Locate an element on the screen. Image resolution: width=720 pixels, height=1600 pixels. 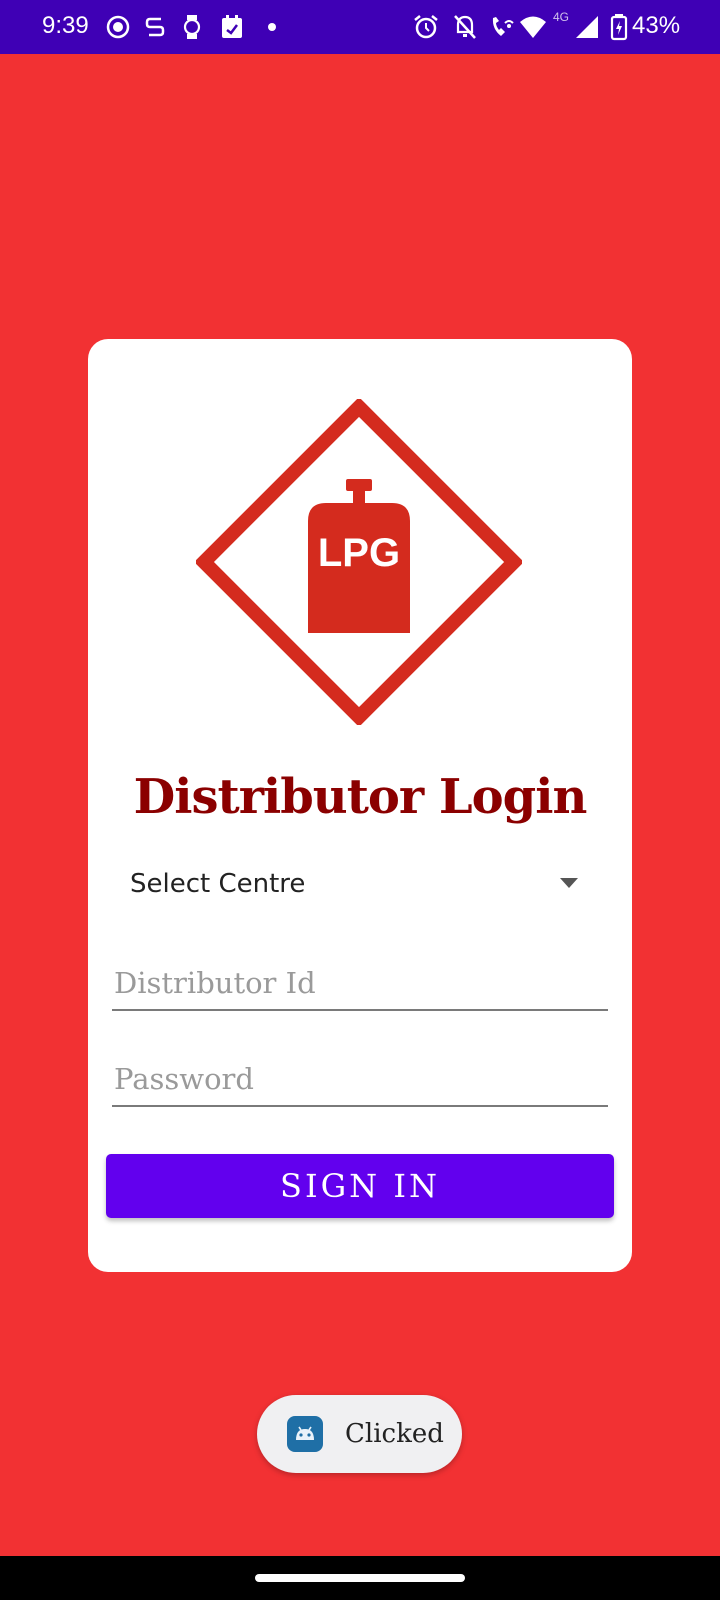
signal-icon is located at coordinates (587, 27).